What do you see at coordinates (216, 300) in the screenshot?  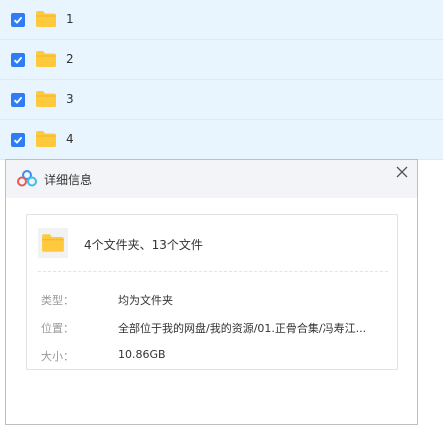 I see `detail-row-type: 类型： 均为文件夹` at bounding box center [216, 300].